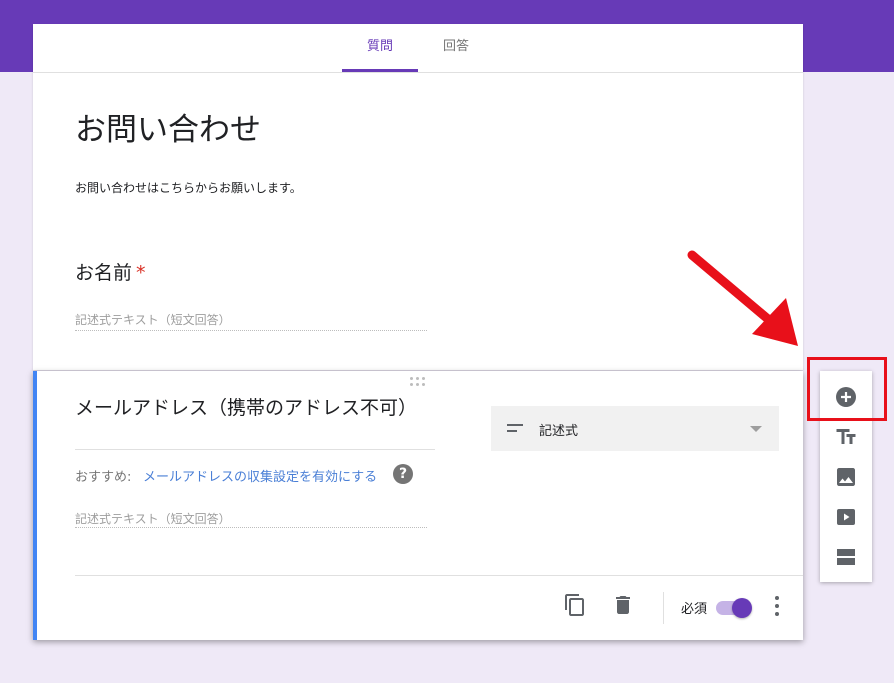  I want to click on required-toggle, so click(734, 608).